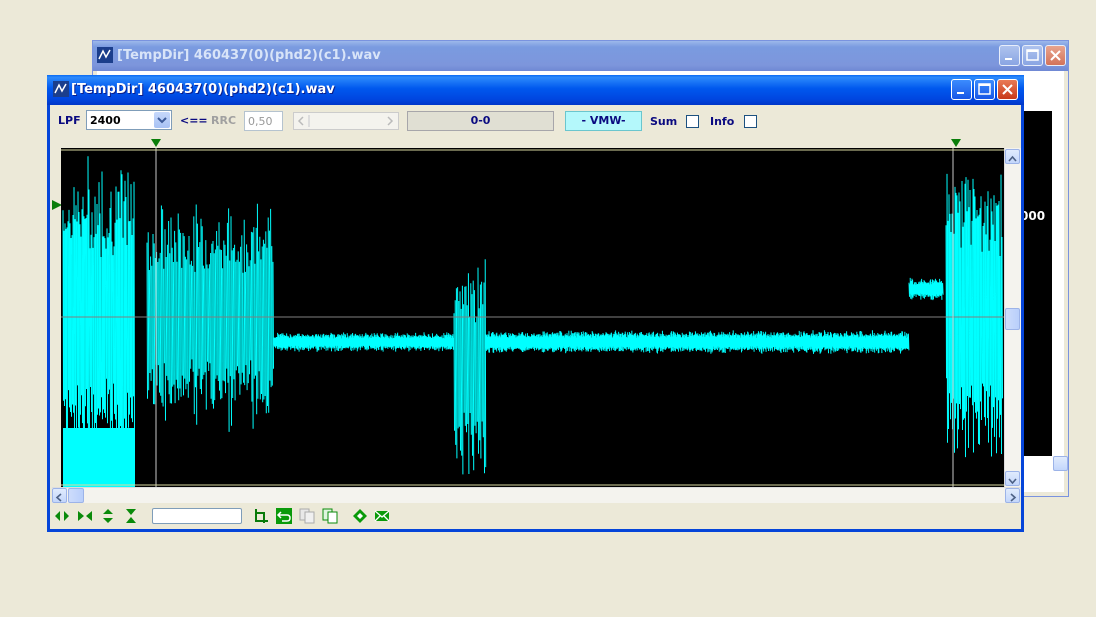 Image resolution: width=1096 pixels, height=617 pixels. Describe the element at coordinates (156, 143) in the screenshot. I see `marker-left` at that location.